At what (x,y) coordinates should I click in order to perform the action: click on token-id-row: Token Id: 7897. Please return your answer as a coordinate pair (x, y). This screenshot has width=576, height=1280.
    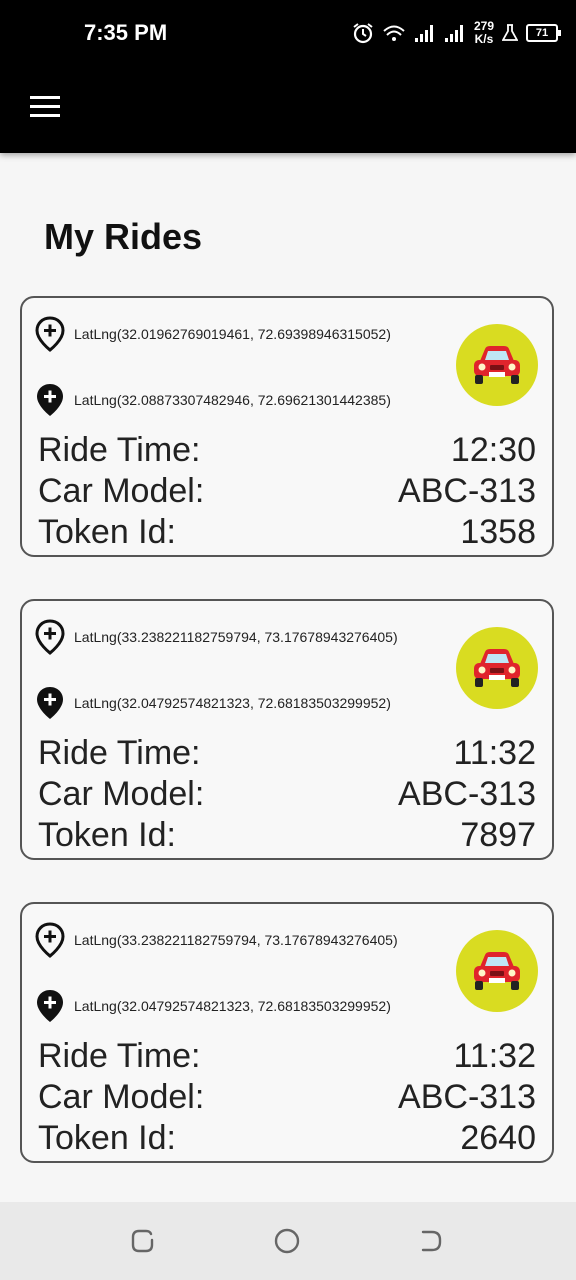
    Looking at the image, I should click on (287, 835).